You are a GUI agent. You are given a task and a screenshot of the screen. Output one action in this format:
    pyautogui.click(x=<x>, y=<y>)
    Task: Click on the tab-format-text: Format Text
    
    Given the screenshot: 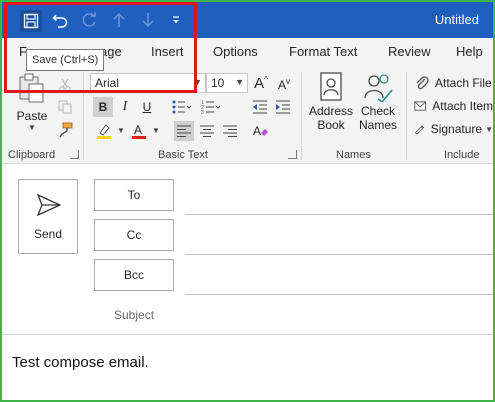 What is the action you would take?
    pyautogui.click(x=323, y=51)
    